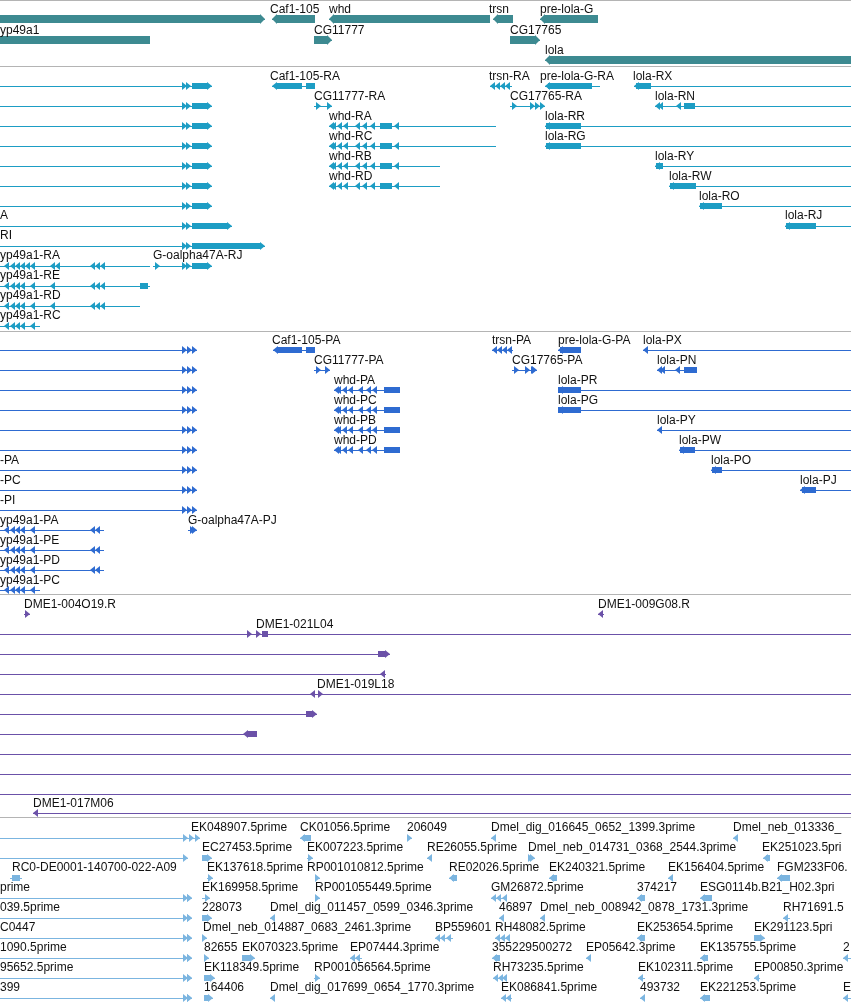  What do you see at coordinates (222, 907) in the screenshot?
I see `feature-label: 228073` at bounding box center [222, 907].